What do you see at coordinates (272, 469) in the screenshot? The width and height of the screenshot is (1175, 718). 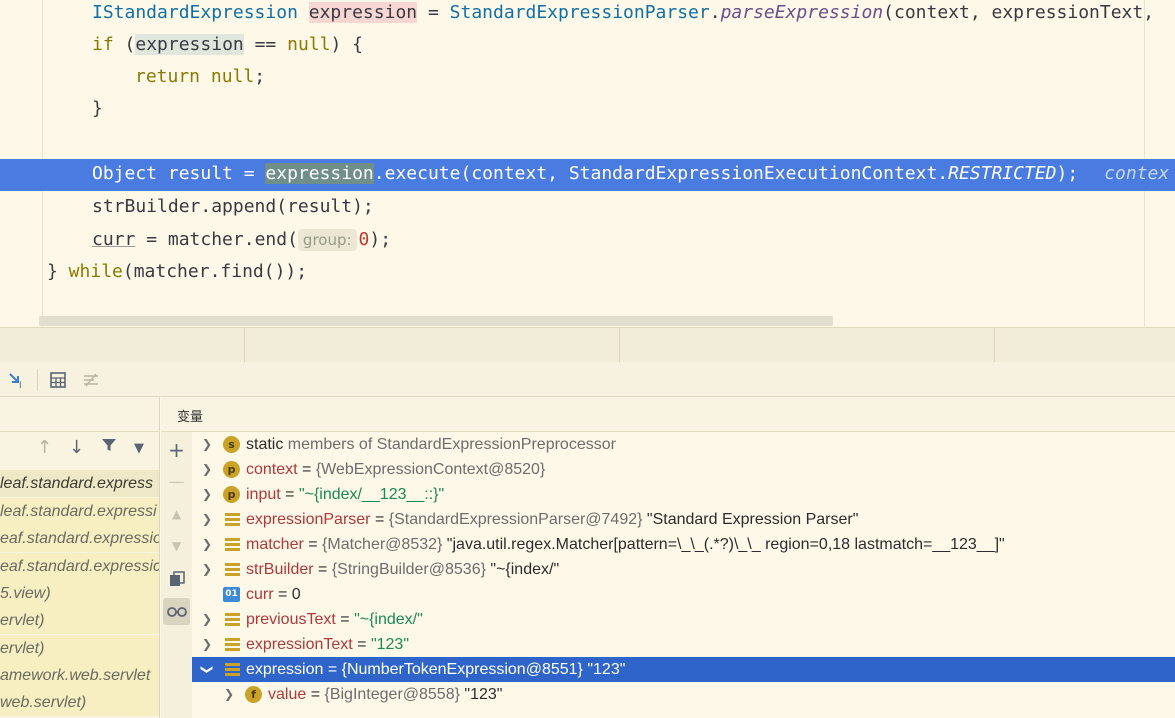 I see `variable-name: context` at bounding box center [272, 469].